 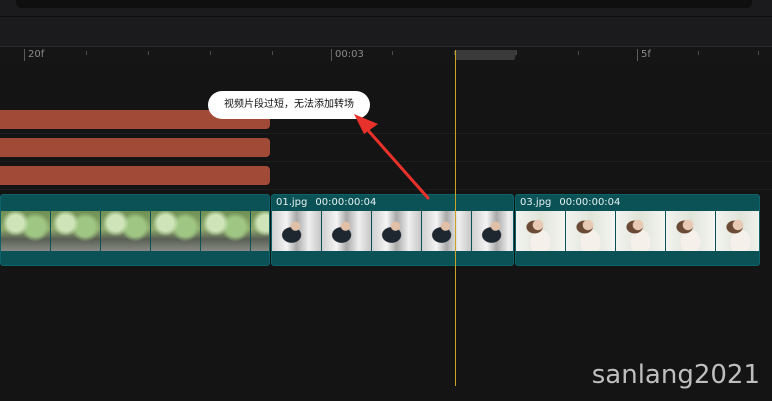 I want to click on playhead-line, so click(x=455, y=218).